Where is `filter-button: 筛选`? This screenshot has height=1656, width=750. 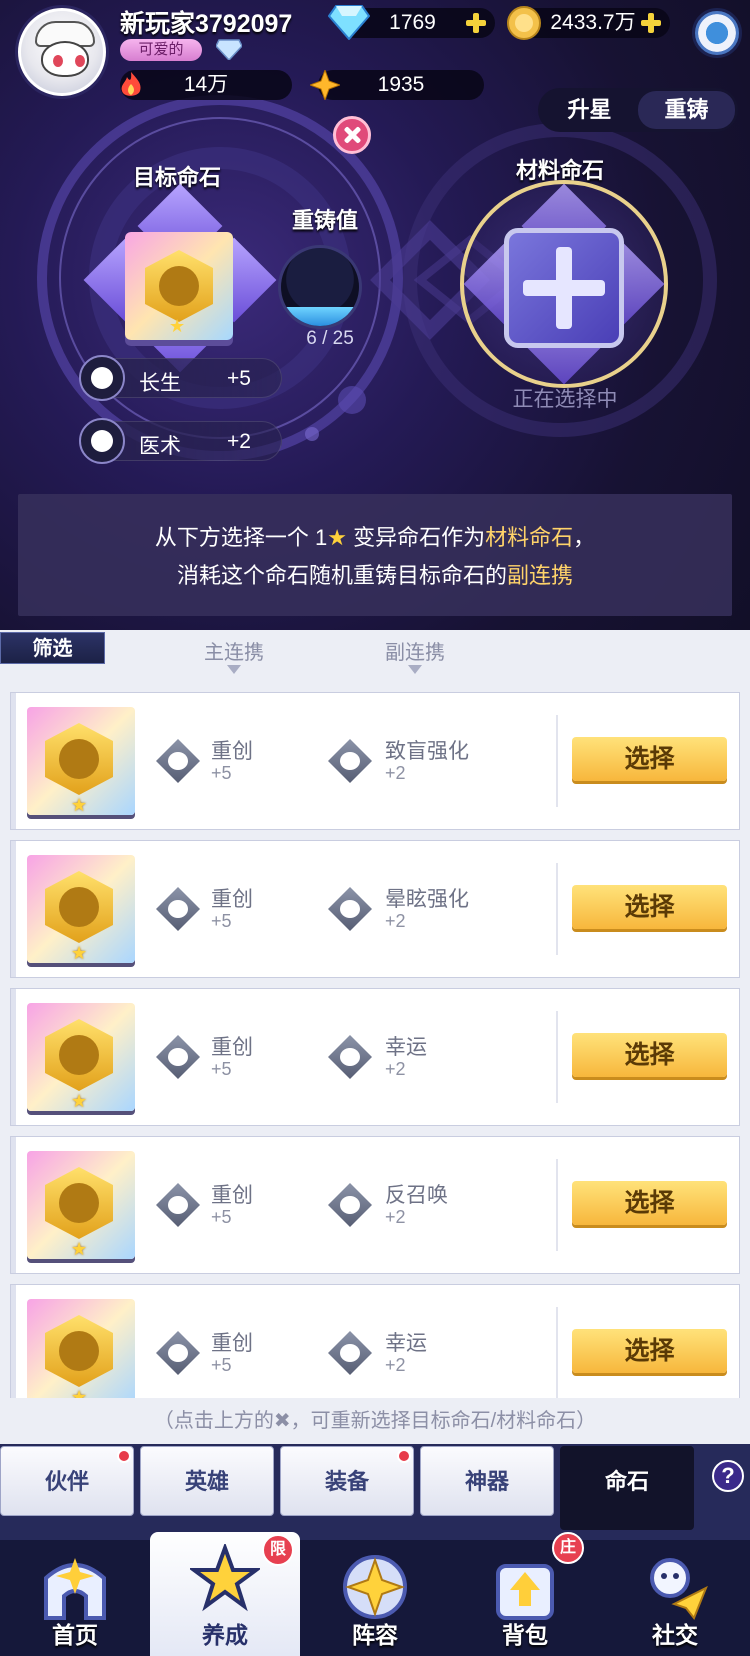
filter-button: 筛选 is located at coordinates (52, 648).